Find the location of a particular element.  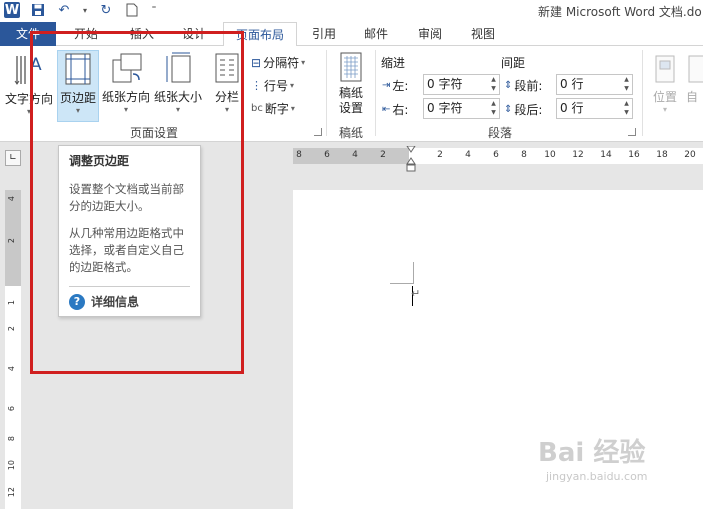

svg-text: A is located at coordinates (36, 65).